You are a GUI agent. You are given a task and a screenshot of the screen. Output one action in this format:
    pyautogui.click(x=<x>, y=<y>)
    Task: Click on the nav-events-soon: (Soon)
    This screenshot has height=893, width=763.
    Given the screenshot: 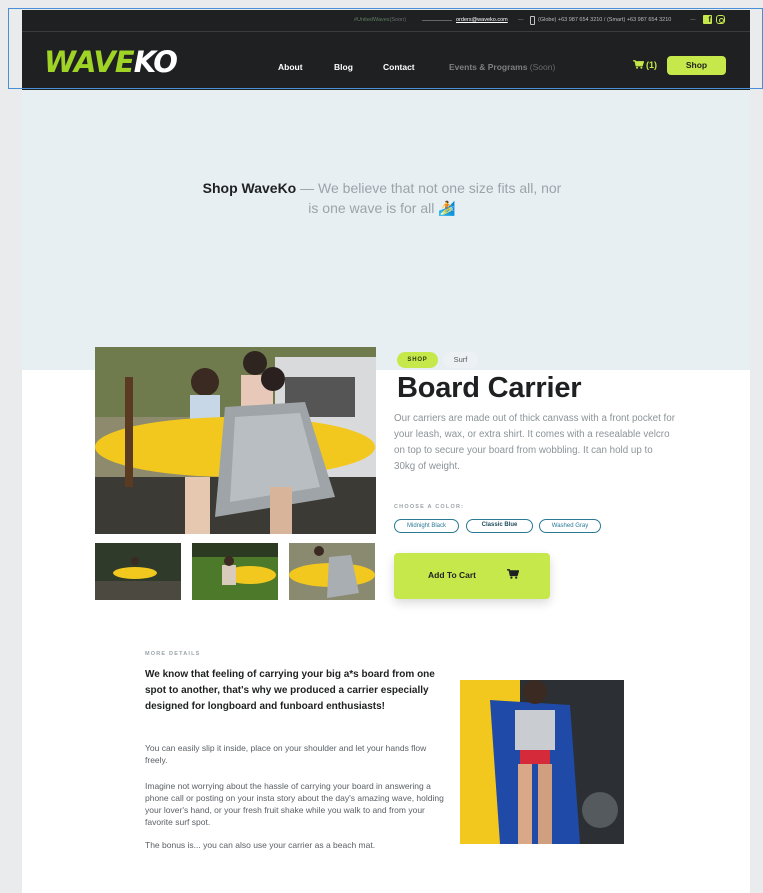 What is the action you would take?
    pyautogui.click(x=542, y=67)
    